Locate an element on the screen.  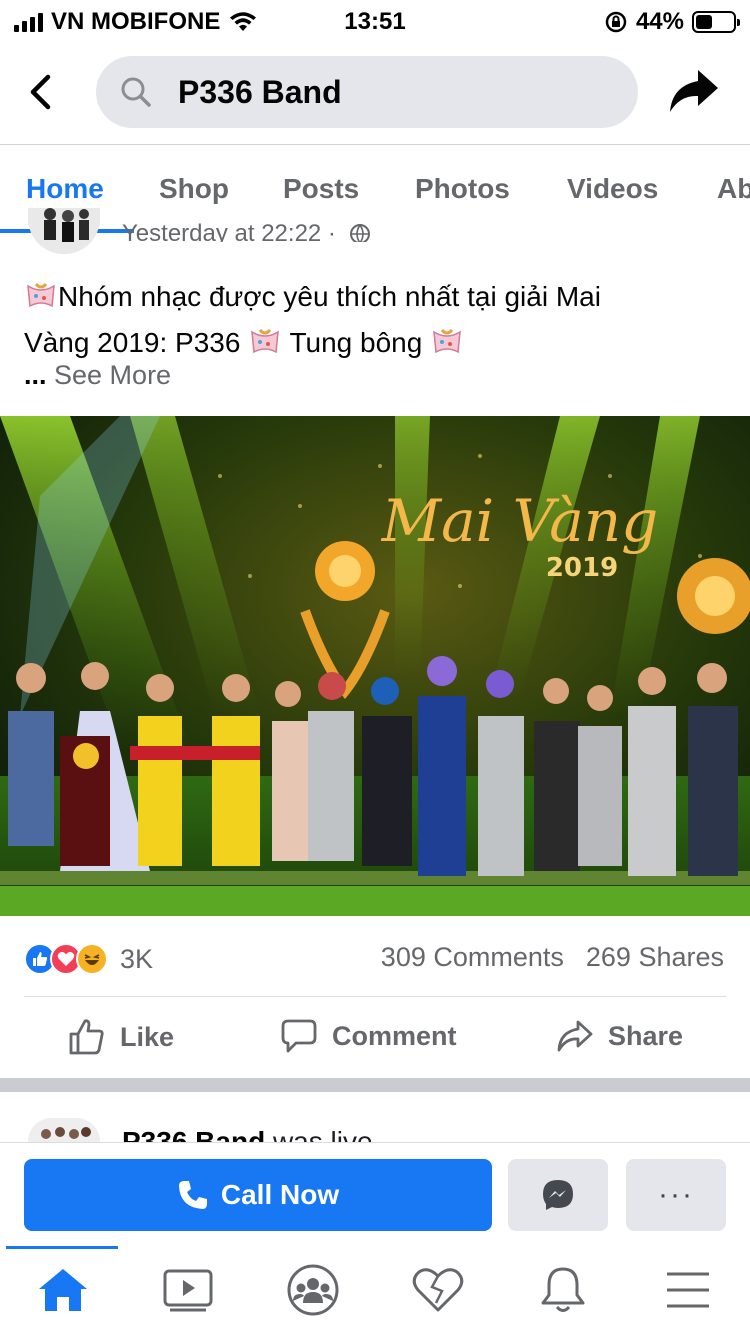
rotation-lock-icon is located at coordinates (616, 22).